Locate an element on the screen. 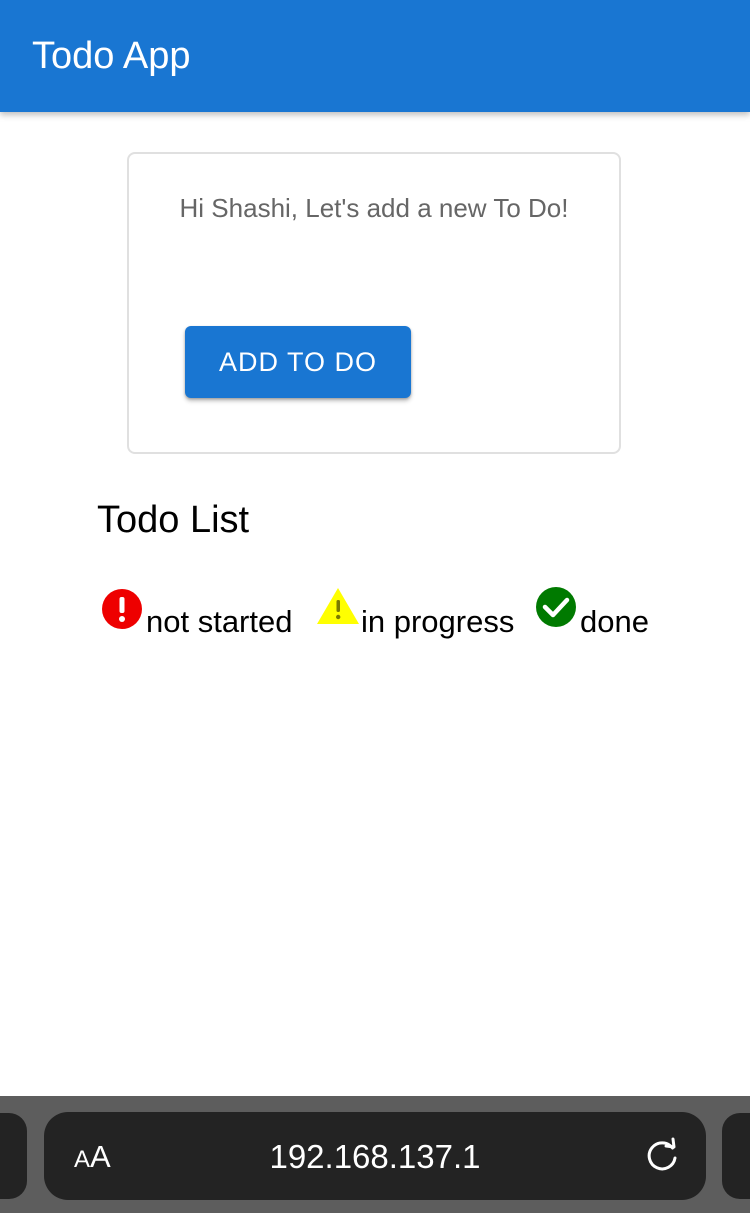 The height and width of the screenshot is (1213, 750). address-bar: AA 192.168.137.1 is located at coordinates (375, 1156).